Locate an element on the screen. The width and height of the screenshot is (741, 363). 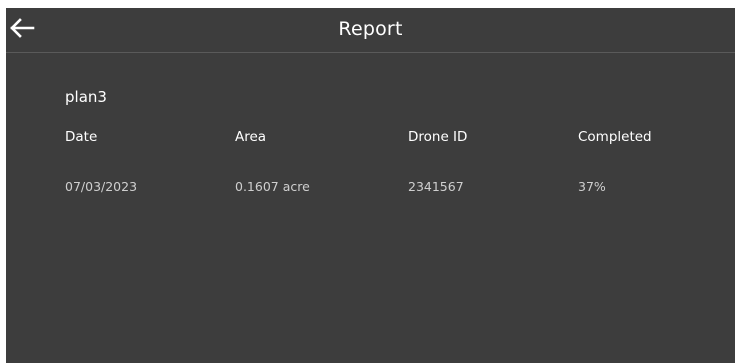
cell-date: 07/03/2023 is located at coordinates (101, 186).